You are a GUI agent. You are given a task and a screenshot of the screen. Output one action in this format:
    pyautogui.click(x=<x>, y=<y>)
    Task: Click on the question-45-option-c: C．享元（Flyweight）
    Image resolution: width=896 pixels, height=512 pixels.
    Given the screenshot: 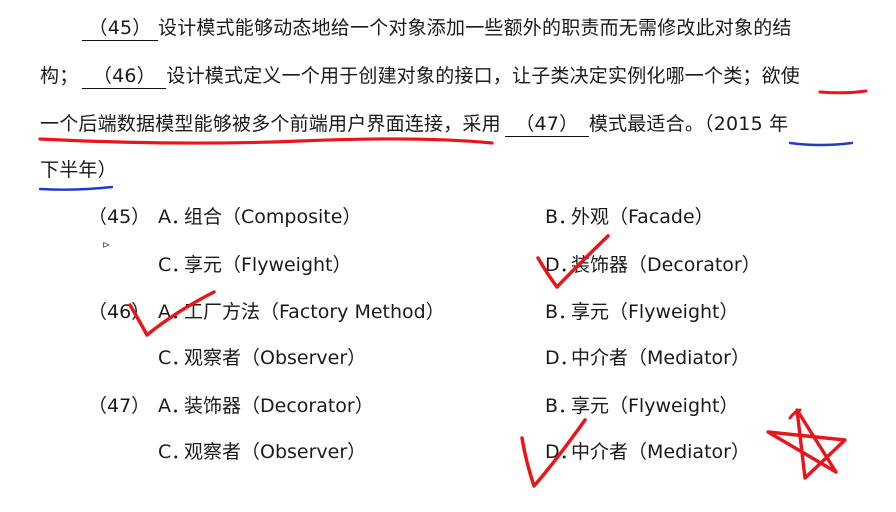 What is the action you would take?
    pyautogui.click(x=255, y=265)
    